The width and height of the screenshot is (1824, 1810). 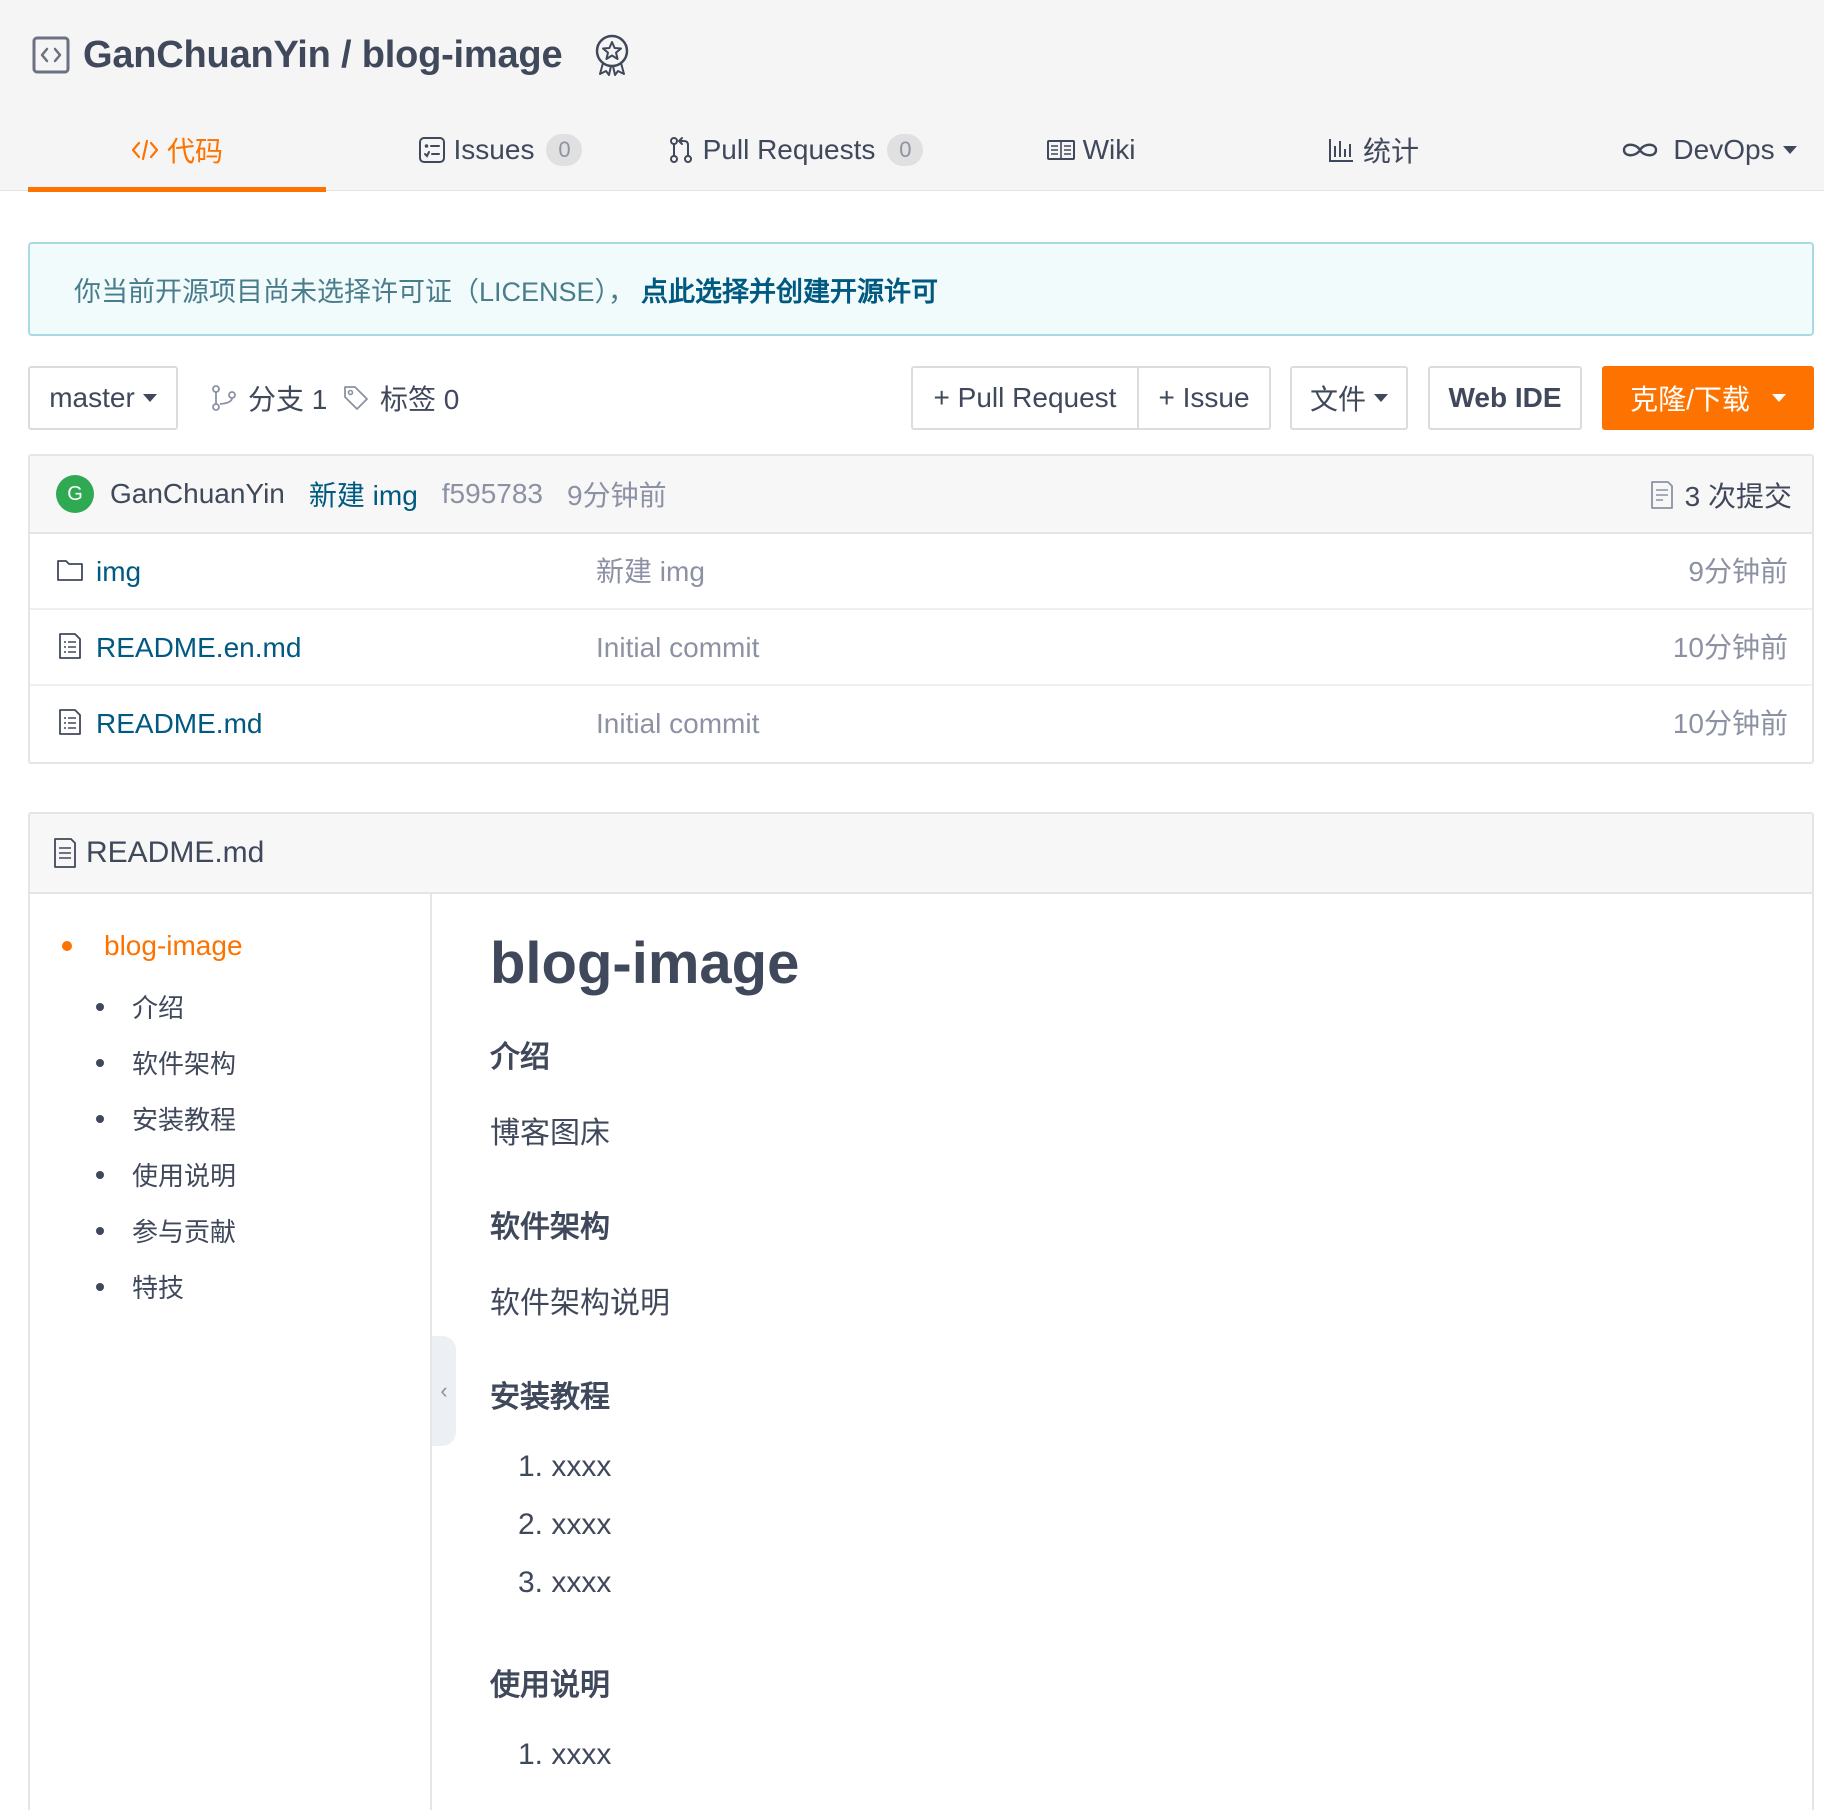 I want to click on tab-wiki: Wiki, so click(x=1091, y=149).